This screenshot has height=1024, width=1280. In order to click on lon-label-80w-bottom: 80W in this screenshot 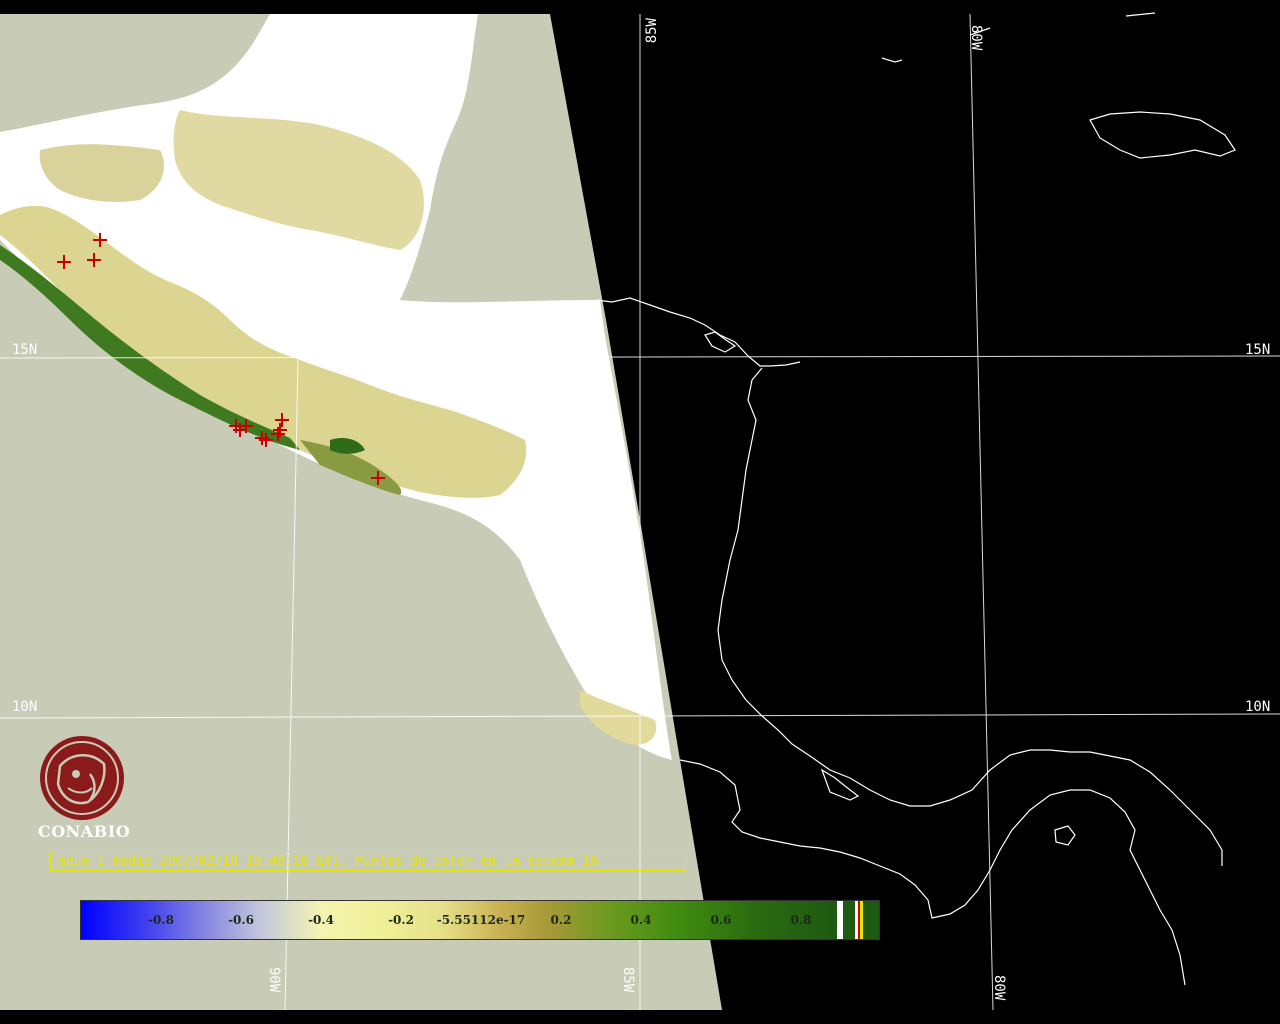, I will do `click(999, 988)`.